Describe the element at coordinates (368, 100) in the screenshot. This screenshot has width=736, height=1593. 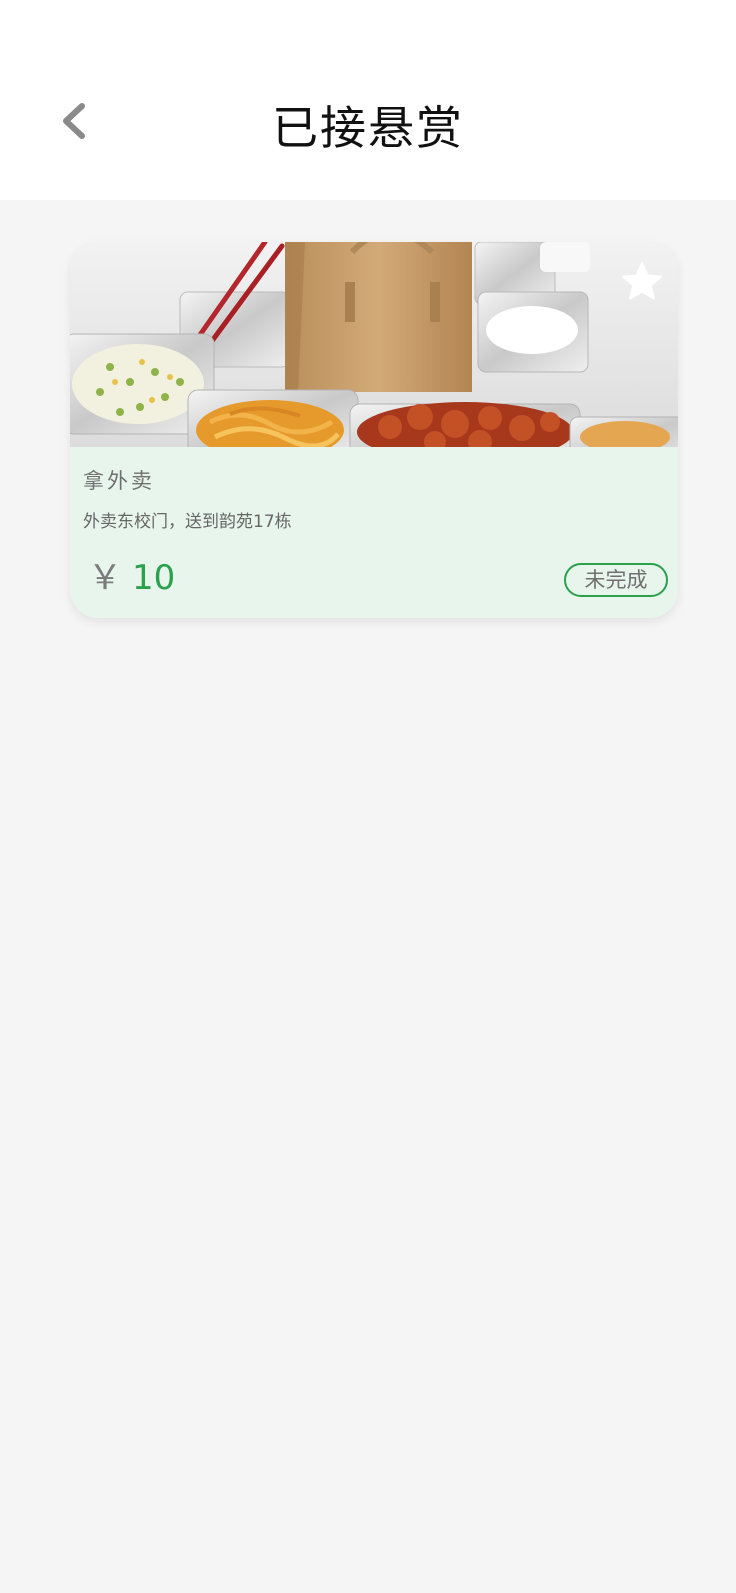
I see `header-bar: 已接悬赏` at that location.